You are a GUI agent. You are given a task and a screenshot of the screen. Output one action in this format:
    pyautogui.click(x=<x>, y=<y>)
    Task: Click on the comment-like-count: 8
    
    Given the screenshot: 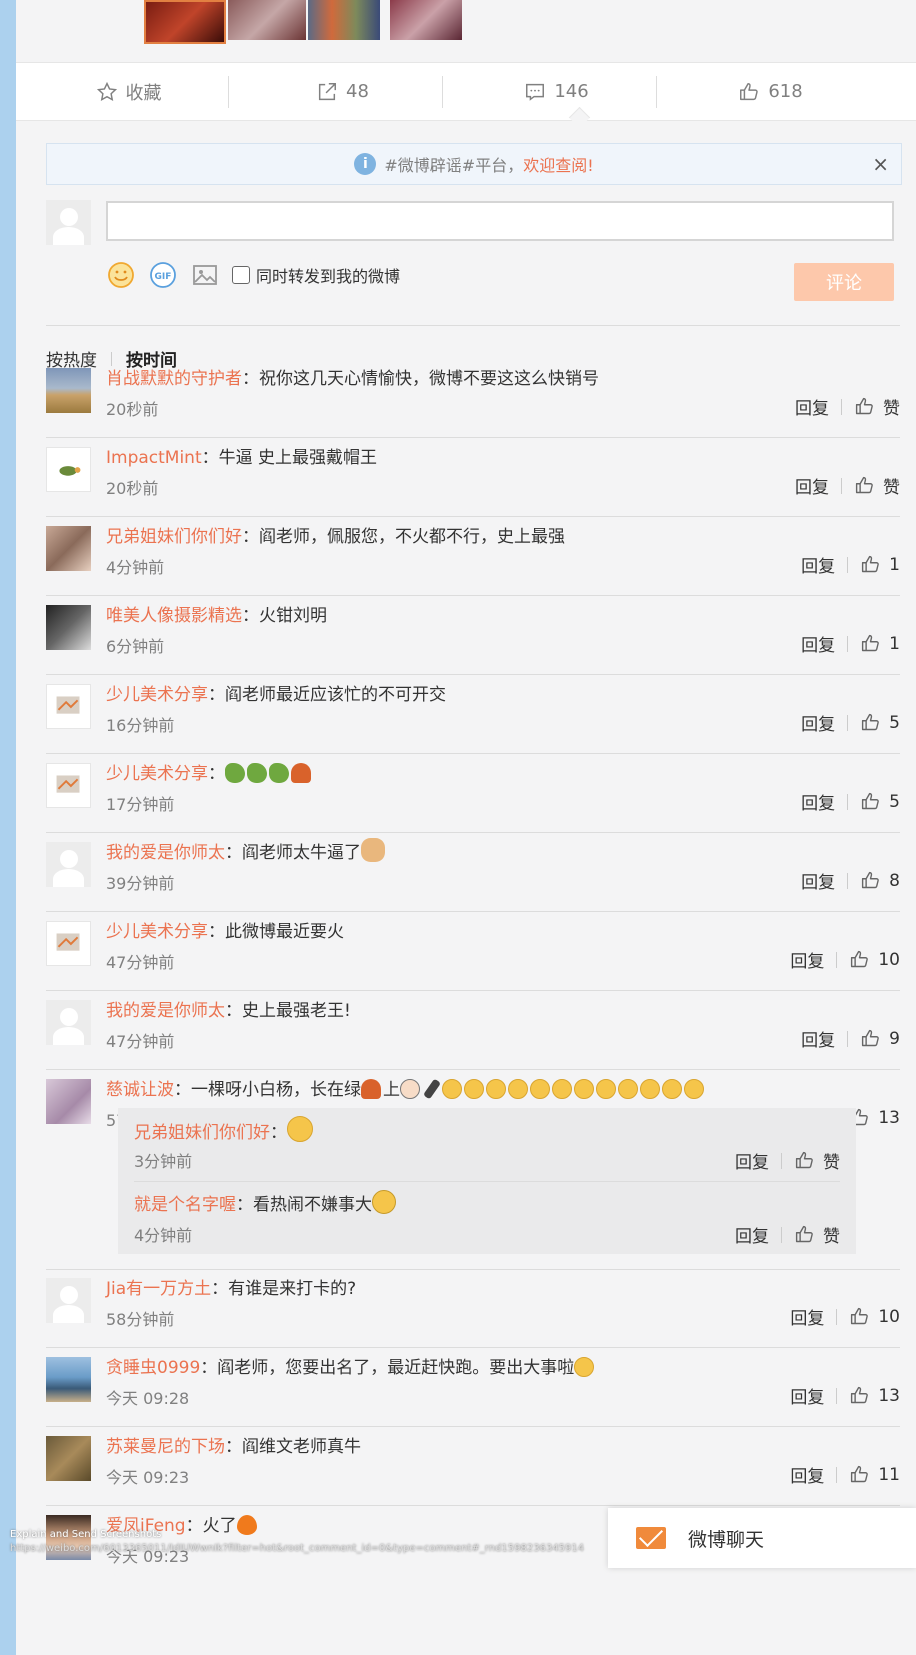 What is the action you would take?
    pyautogui.click(x=894, y=880)
    